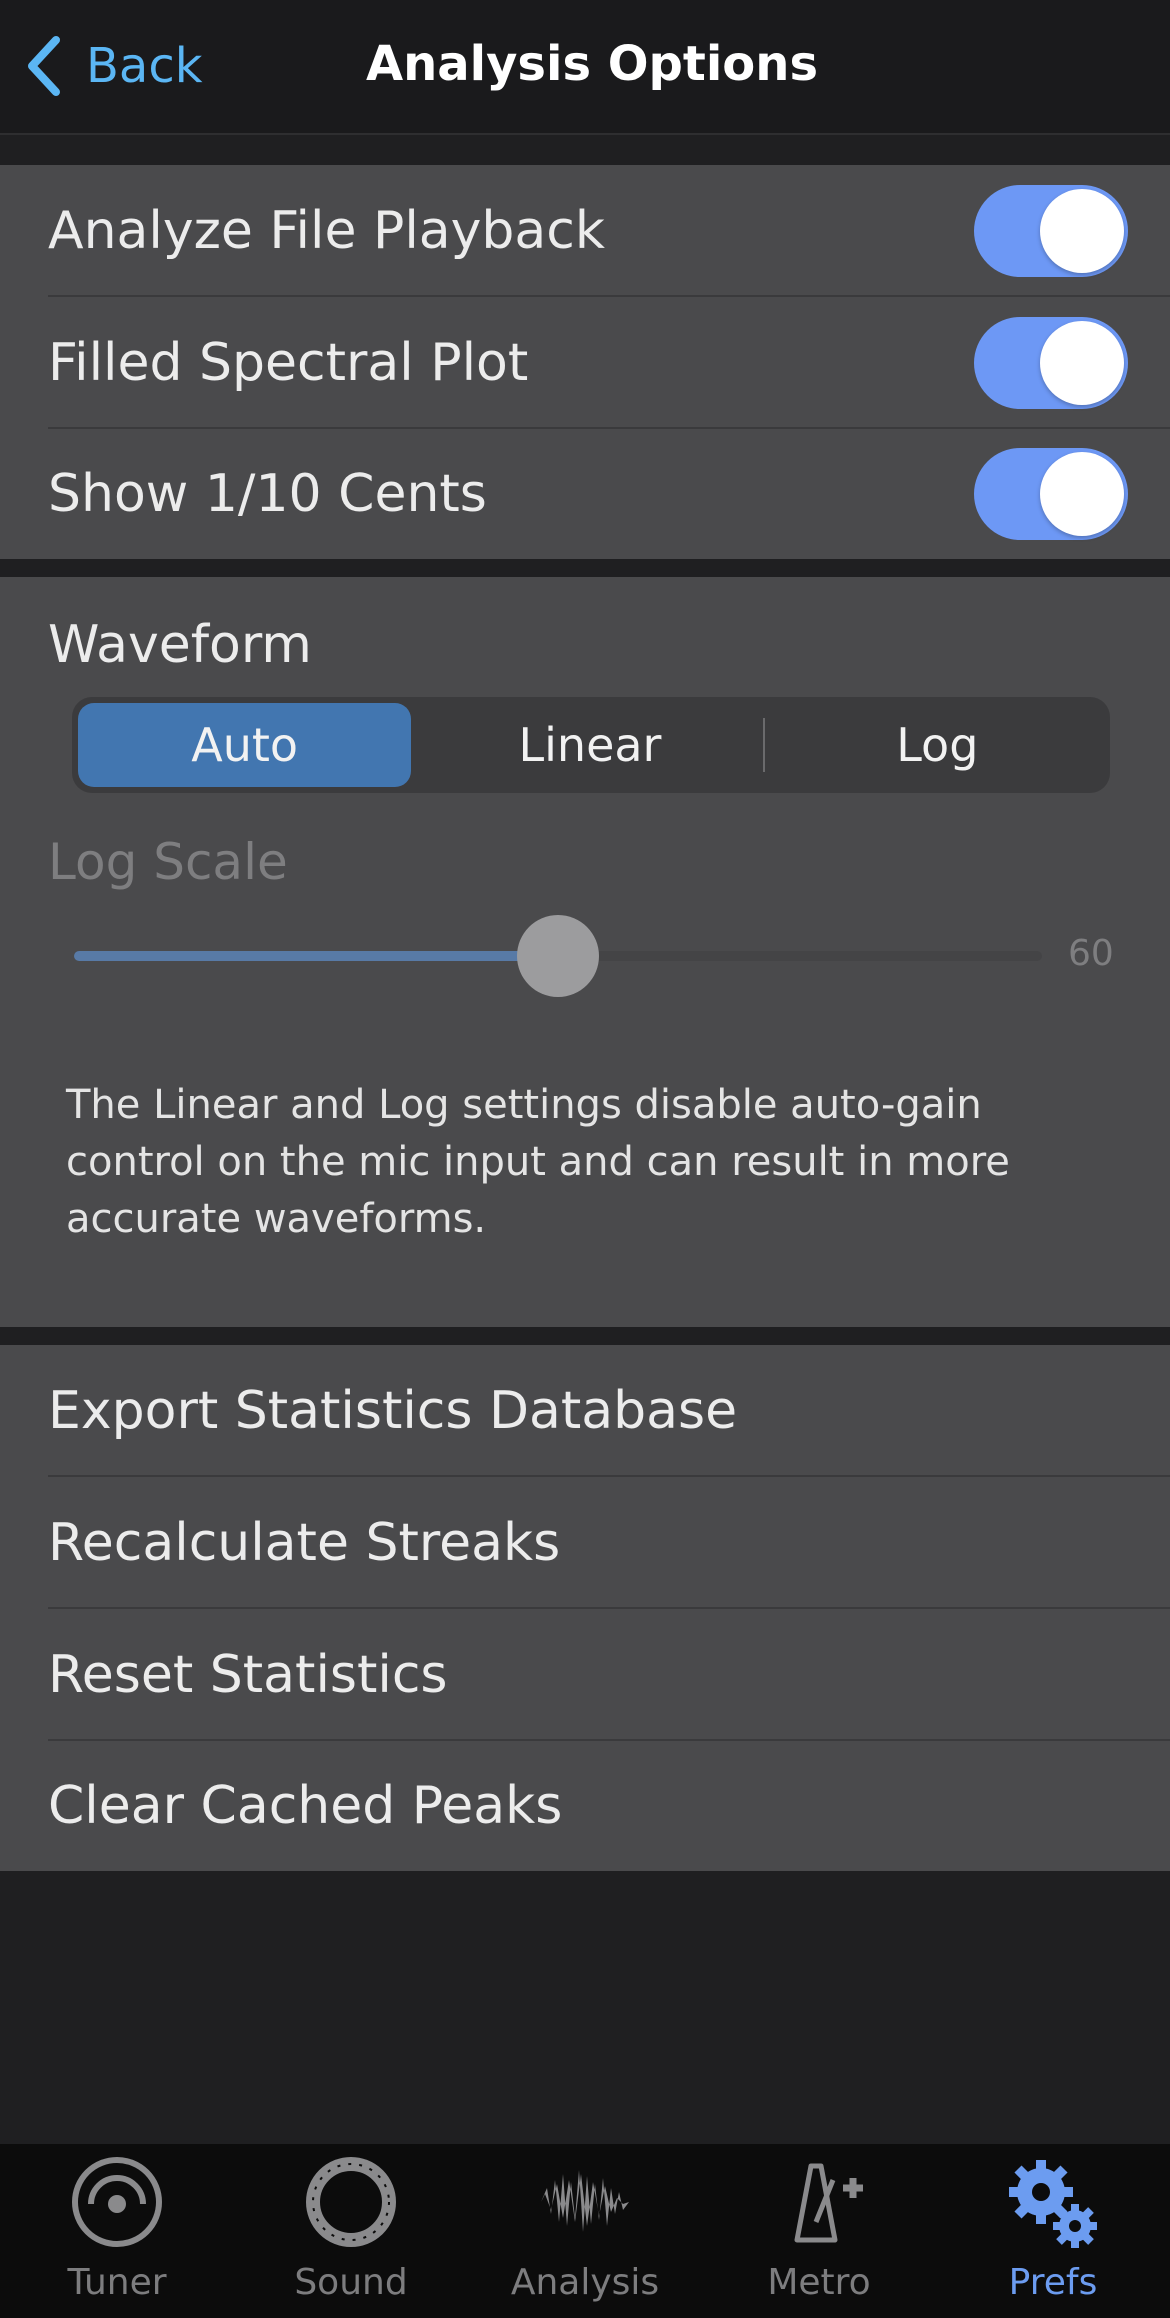  I want to click on slider-fill, so click(316, 956).